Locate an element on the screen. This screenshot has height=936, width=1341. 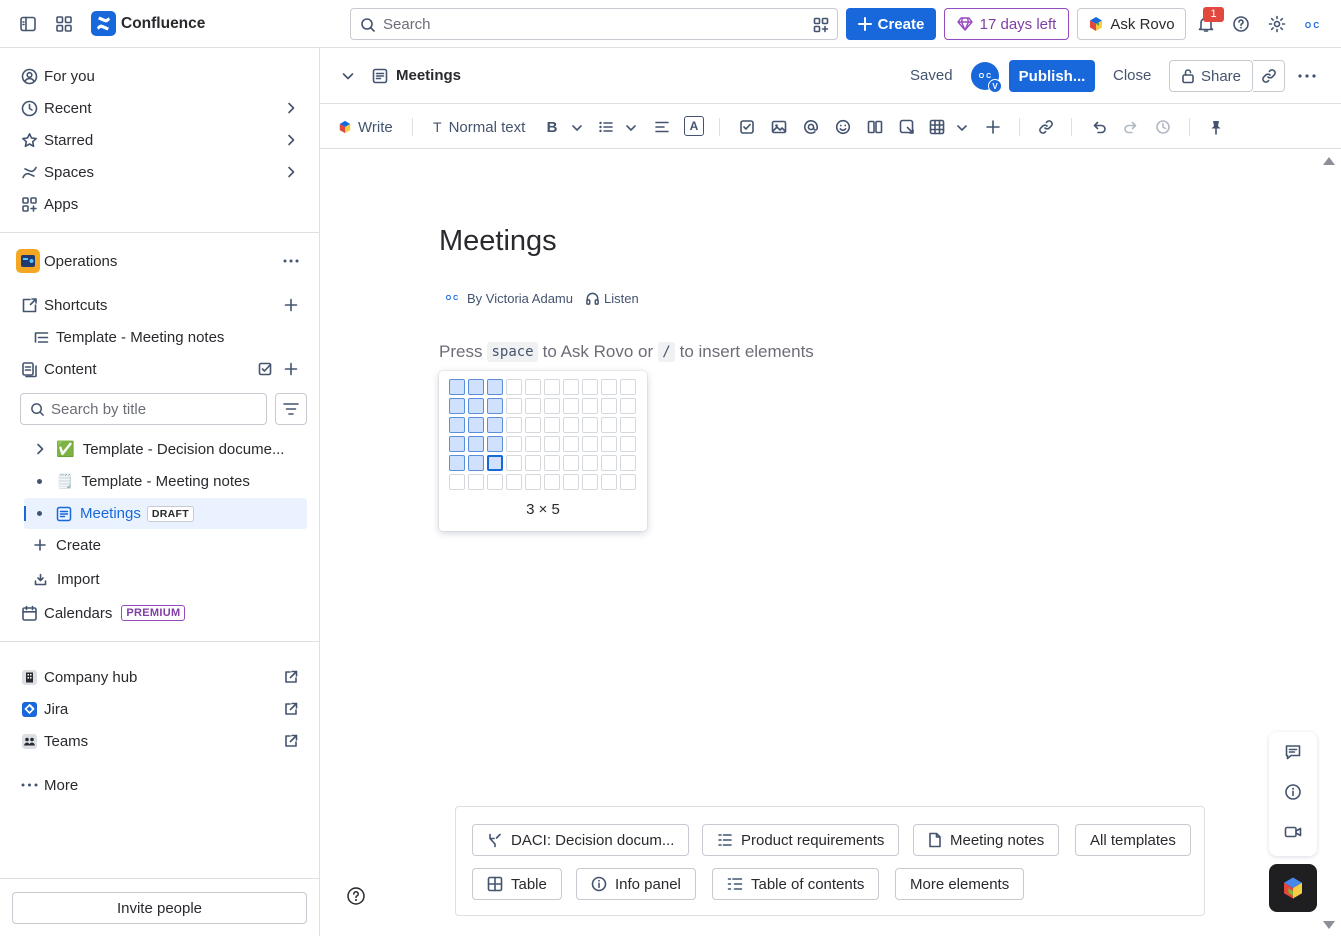
sidebar-item-shortcuts: Shortcuts is located at coordinates (160, 305).